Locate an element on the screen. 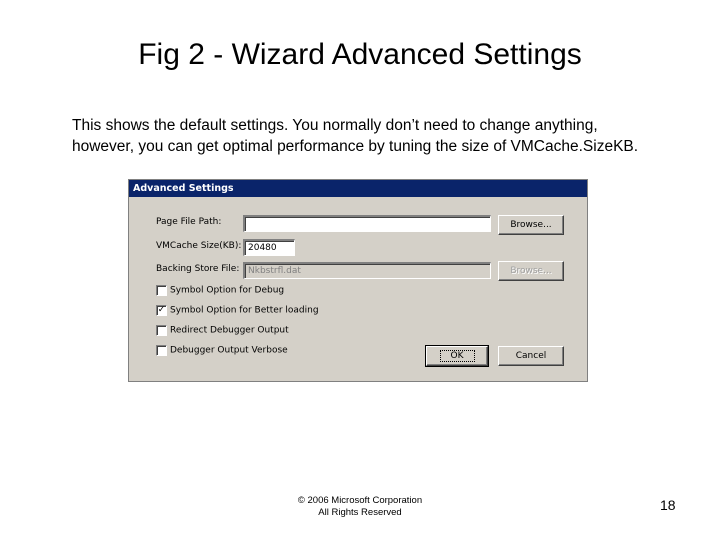 This screenshot has width=720, height=540. copyright-text: © 2006 Microsoft Corporation is located at coordinates (360, 500).